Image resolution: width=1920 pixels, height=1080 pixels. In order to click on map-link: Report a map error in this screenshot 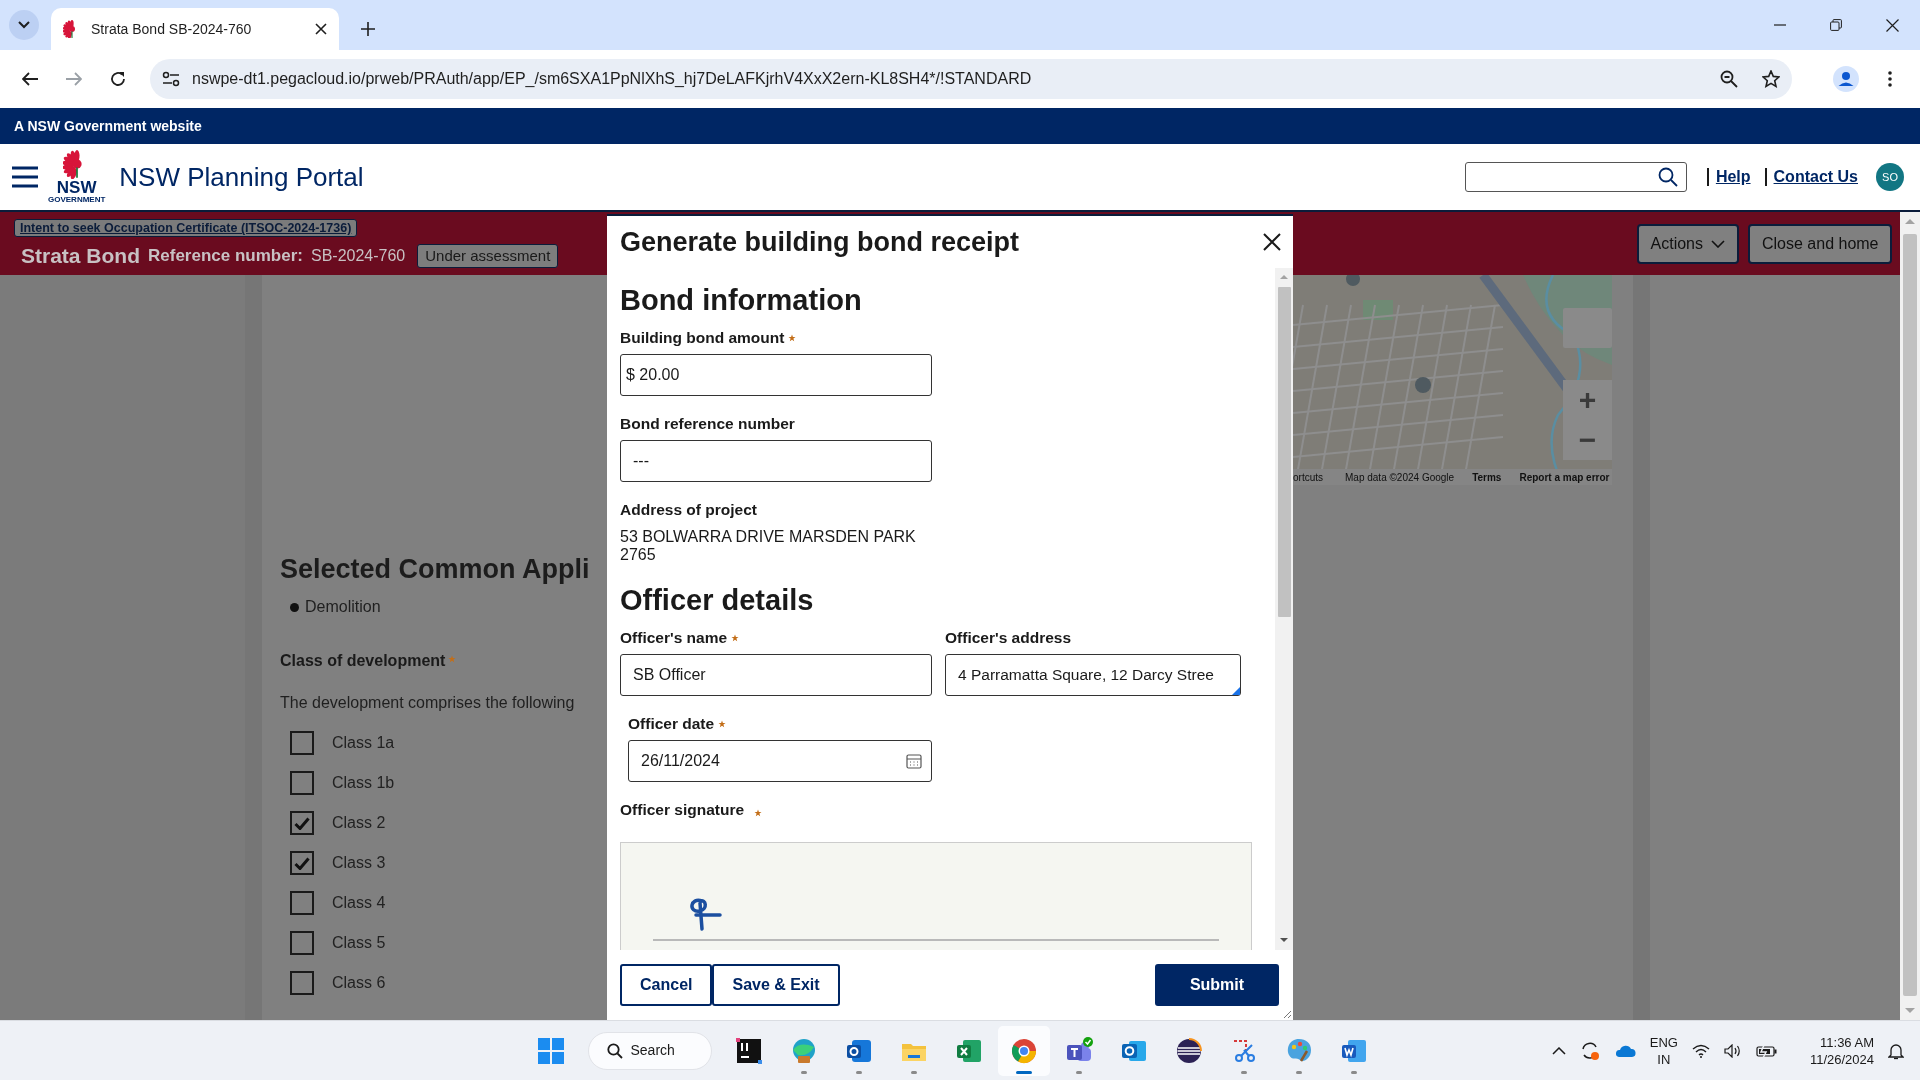, I will do `click(1564, 477)`.